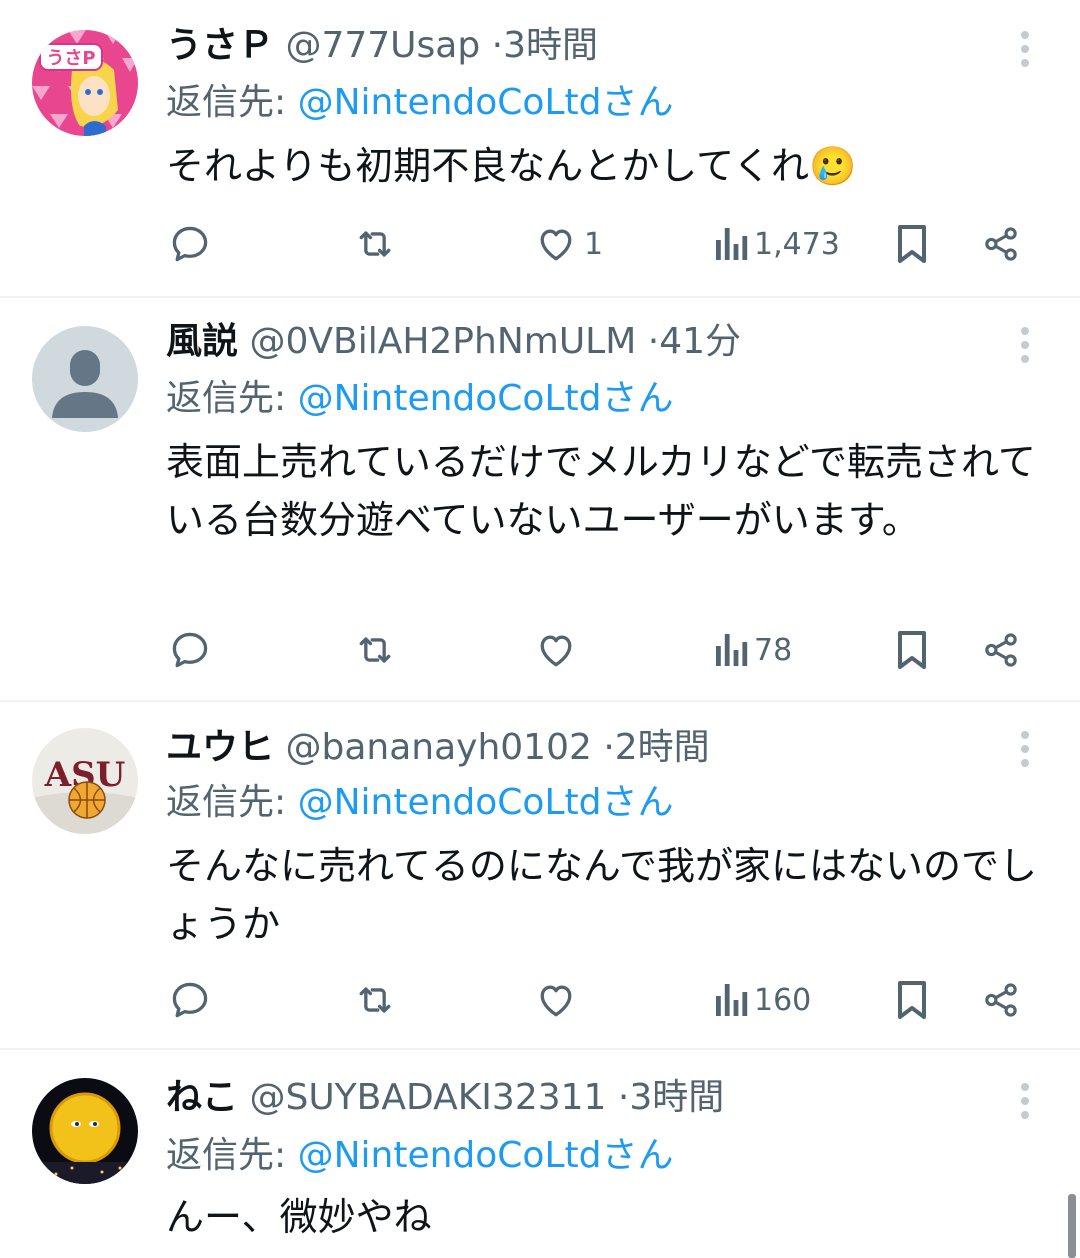 The image size is (1080, 1258). I want to click on views-count: 78, so click(773, 650).